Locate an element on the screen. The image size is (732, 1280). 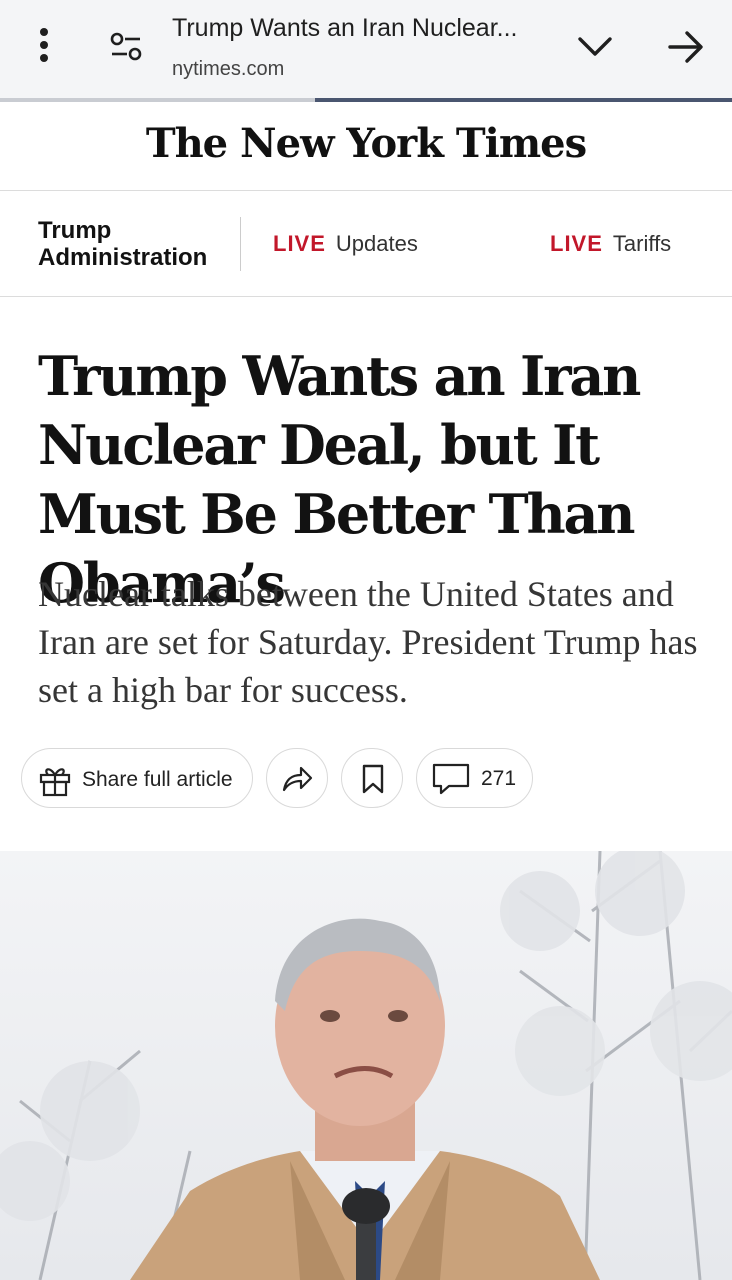
share-label: Share full article is located at coordinates (157, 779).